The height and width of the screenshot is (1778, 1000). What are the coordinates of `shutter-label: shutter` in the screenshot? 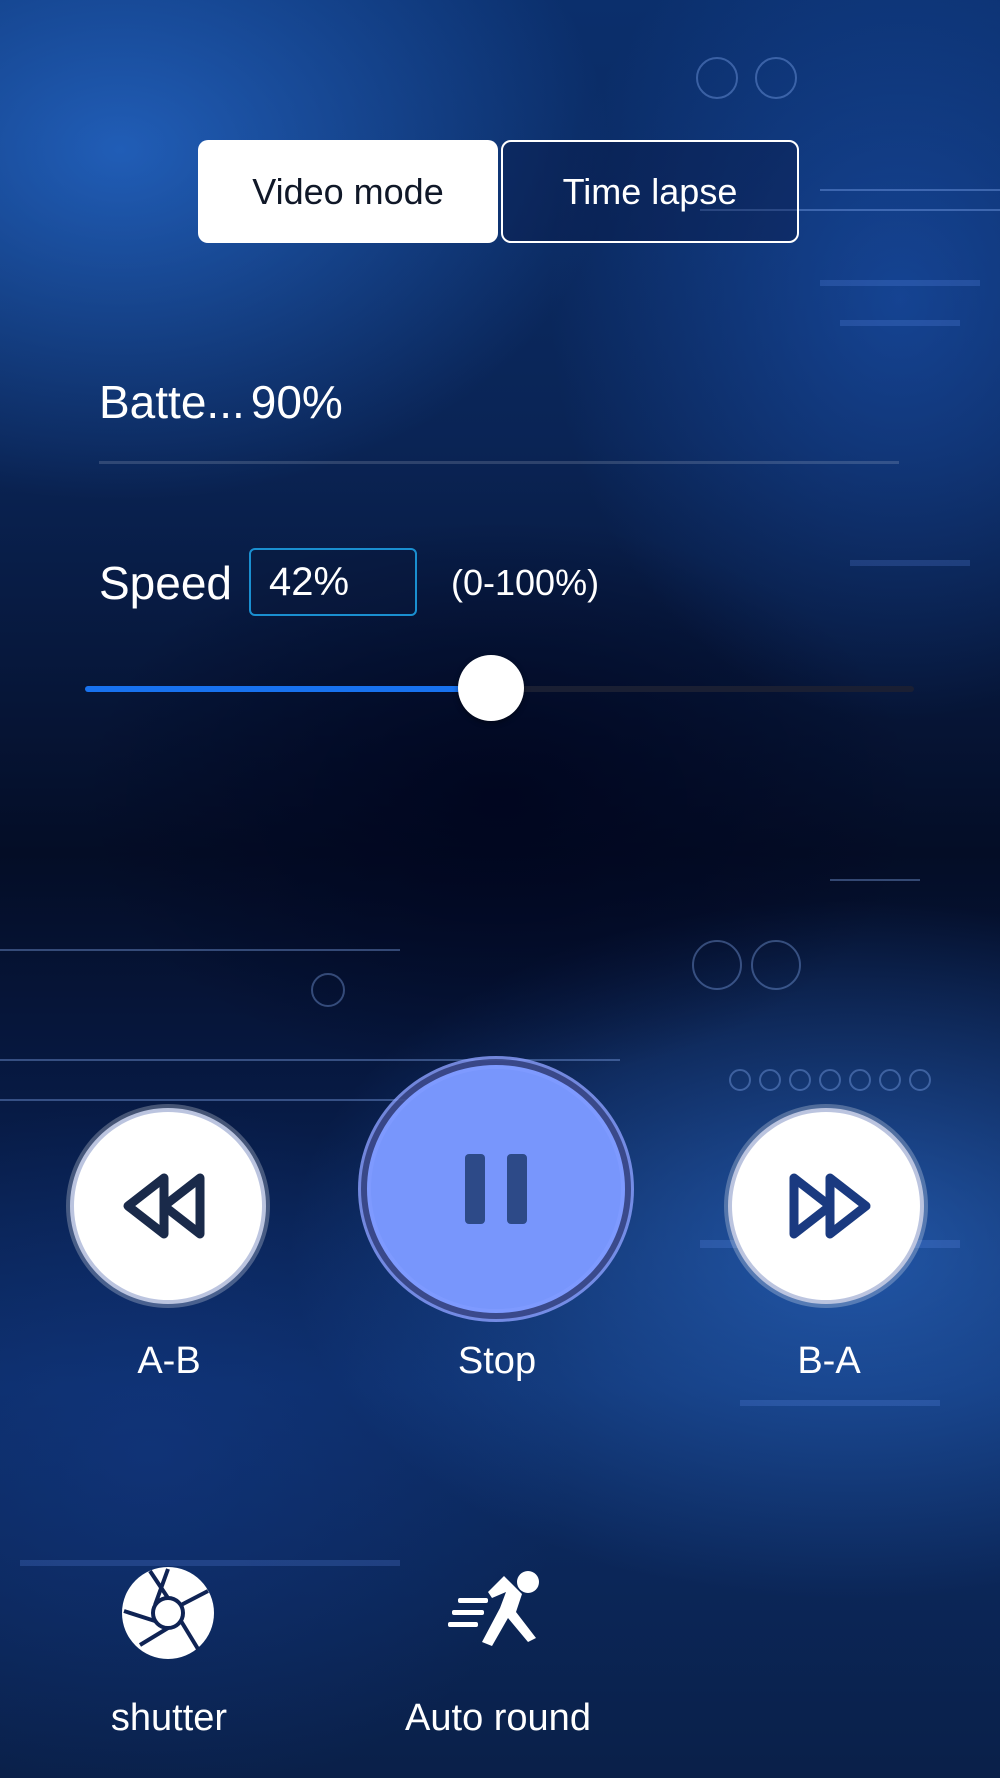 It's located at (169, 1718).